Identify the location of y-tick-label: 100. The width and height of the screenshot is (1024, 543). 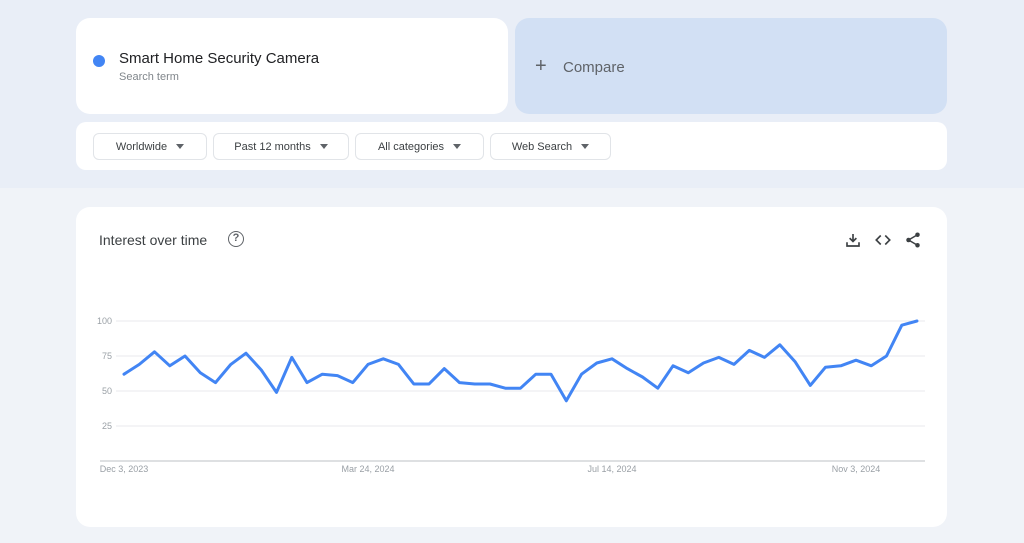
(104, 321).